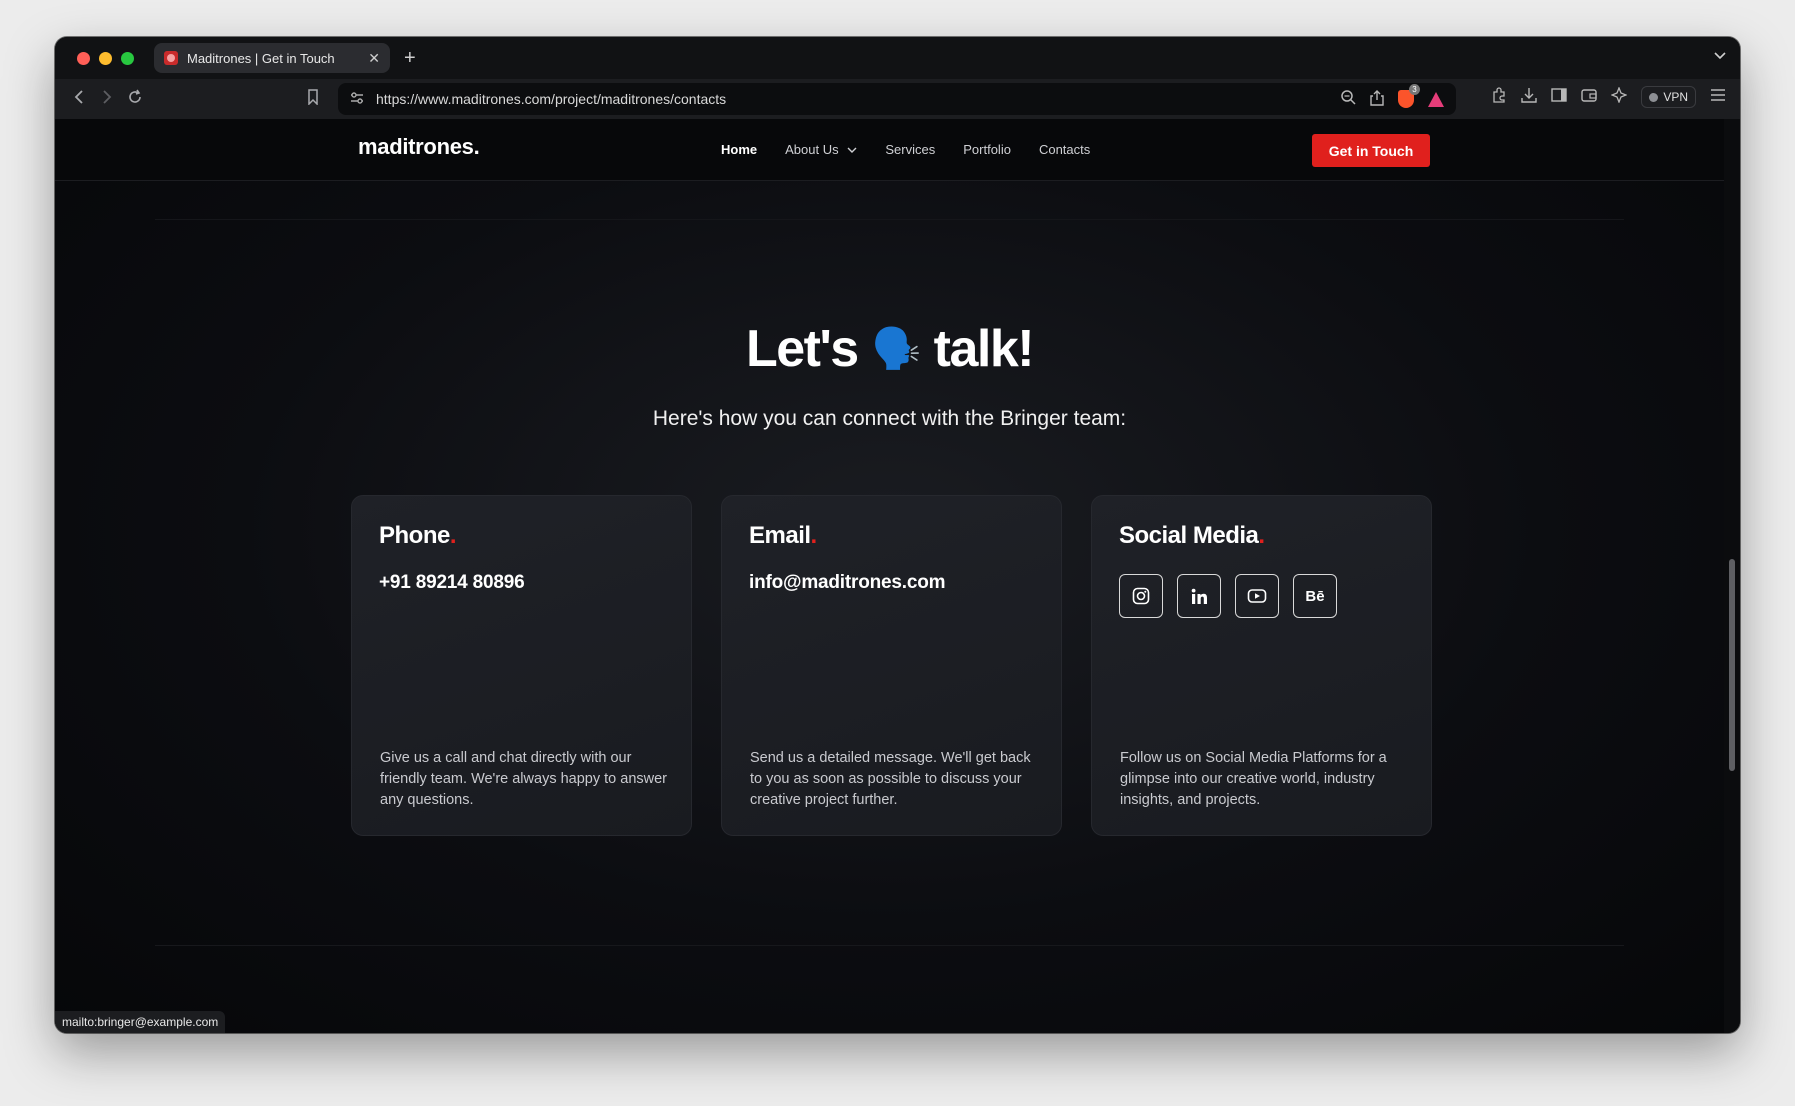 The width and height of the screenshot is (1795, 1106). What do you see at coordinates (891, 583) in the screenshot?
I see `email-address-link: info@maditrones.com` at bounding box center [891, 583].